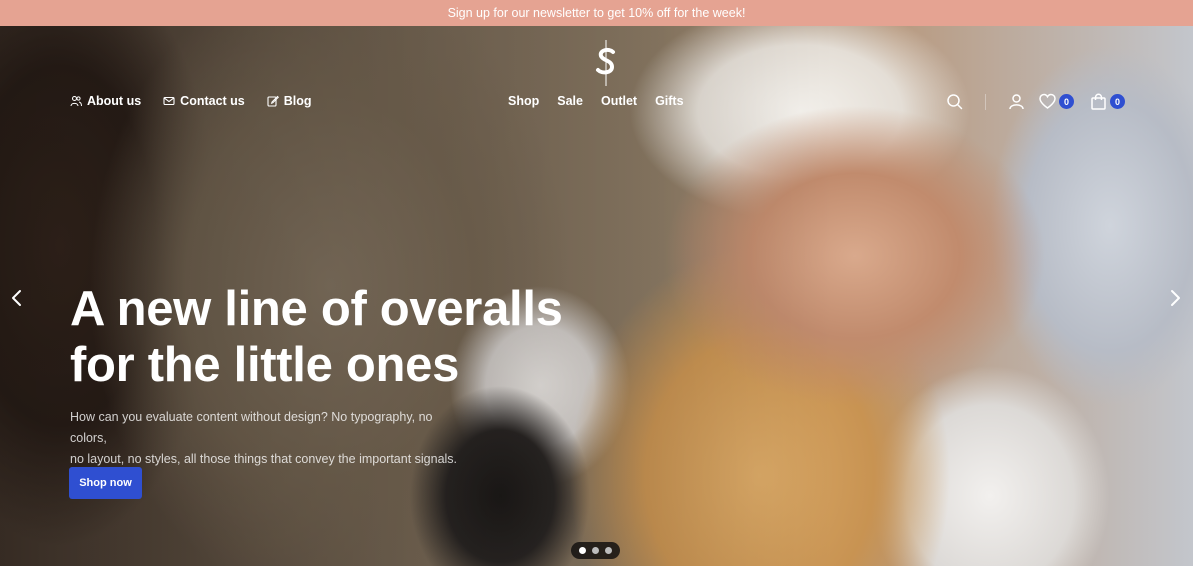 Image resolution: width=1193 pixels, height=566 pixels. What do you see at coordinates (523, 101) in the screenshot?
I see `nav-shop: Shop` at bounding box center [523, 101].